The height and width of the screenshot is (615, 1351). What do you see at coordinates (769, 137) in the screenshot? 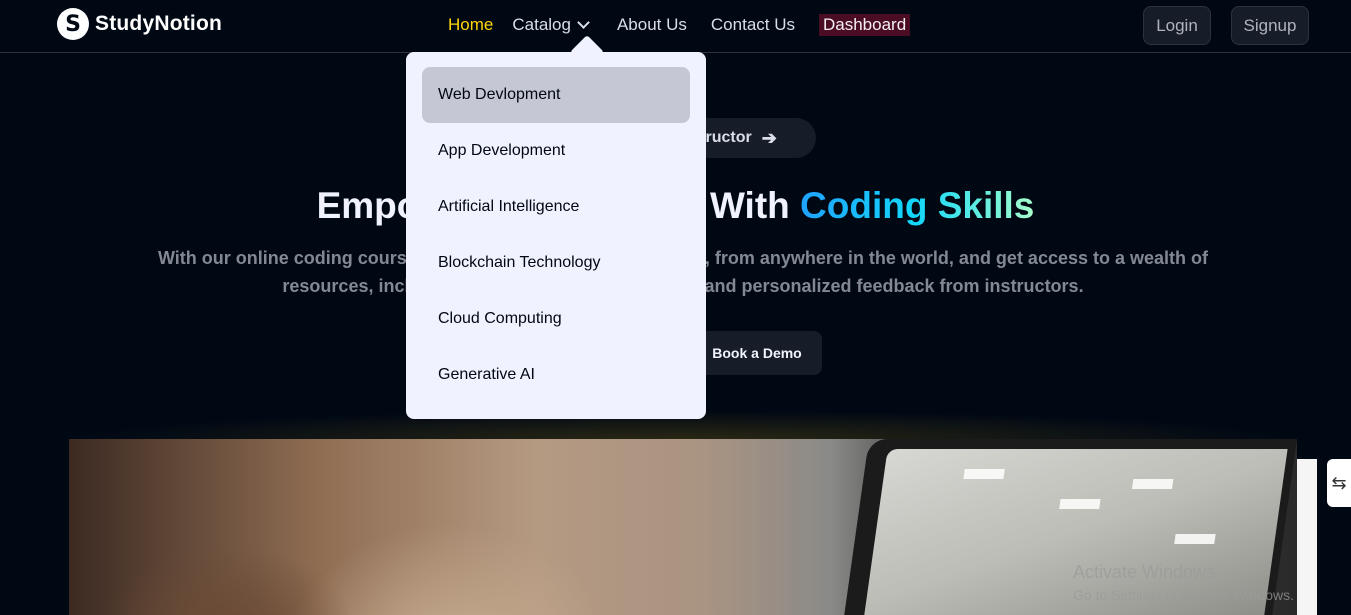
I see `arrow-right-icon: ➔` at bounding box center [769, 137].